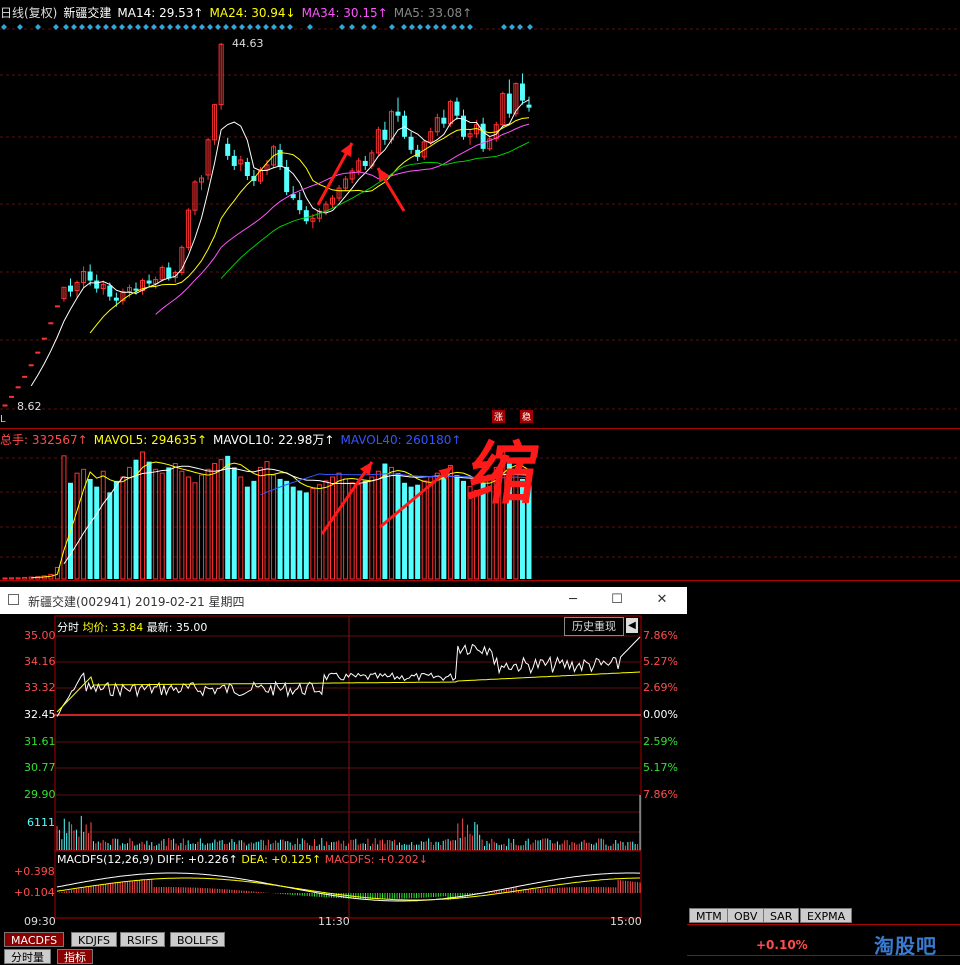 The image size is (960, 965). What do you see at coordinates (660, 661) in the screenshot?
I see `pct-tick-label: 5.27%` at bounding box center [660, 661].